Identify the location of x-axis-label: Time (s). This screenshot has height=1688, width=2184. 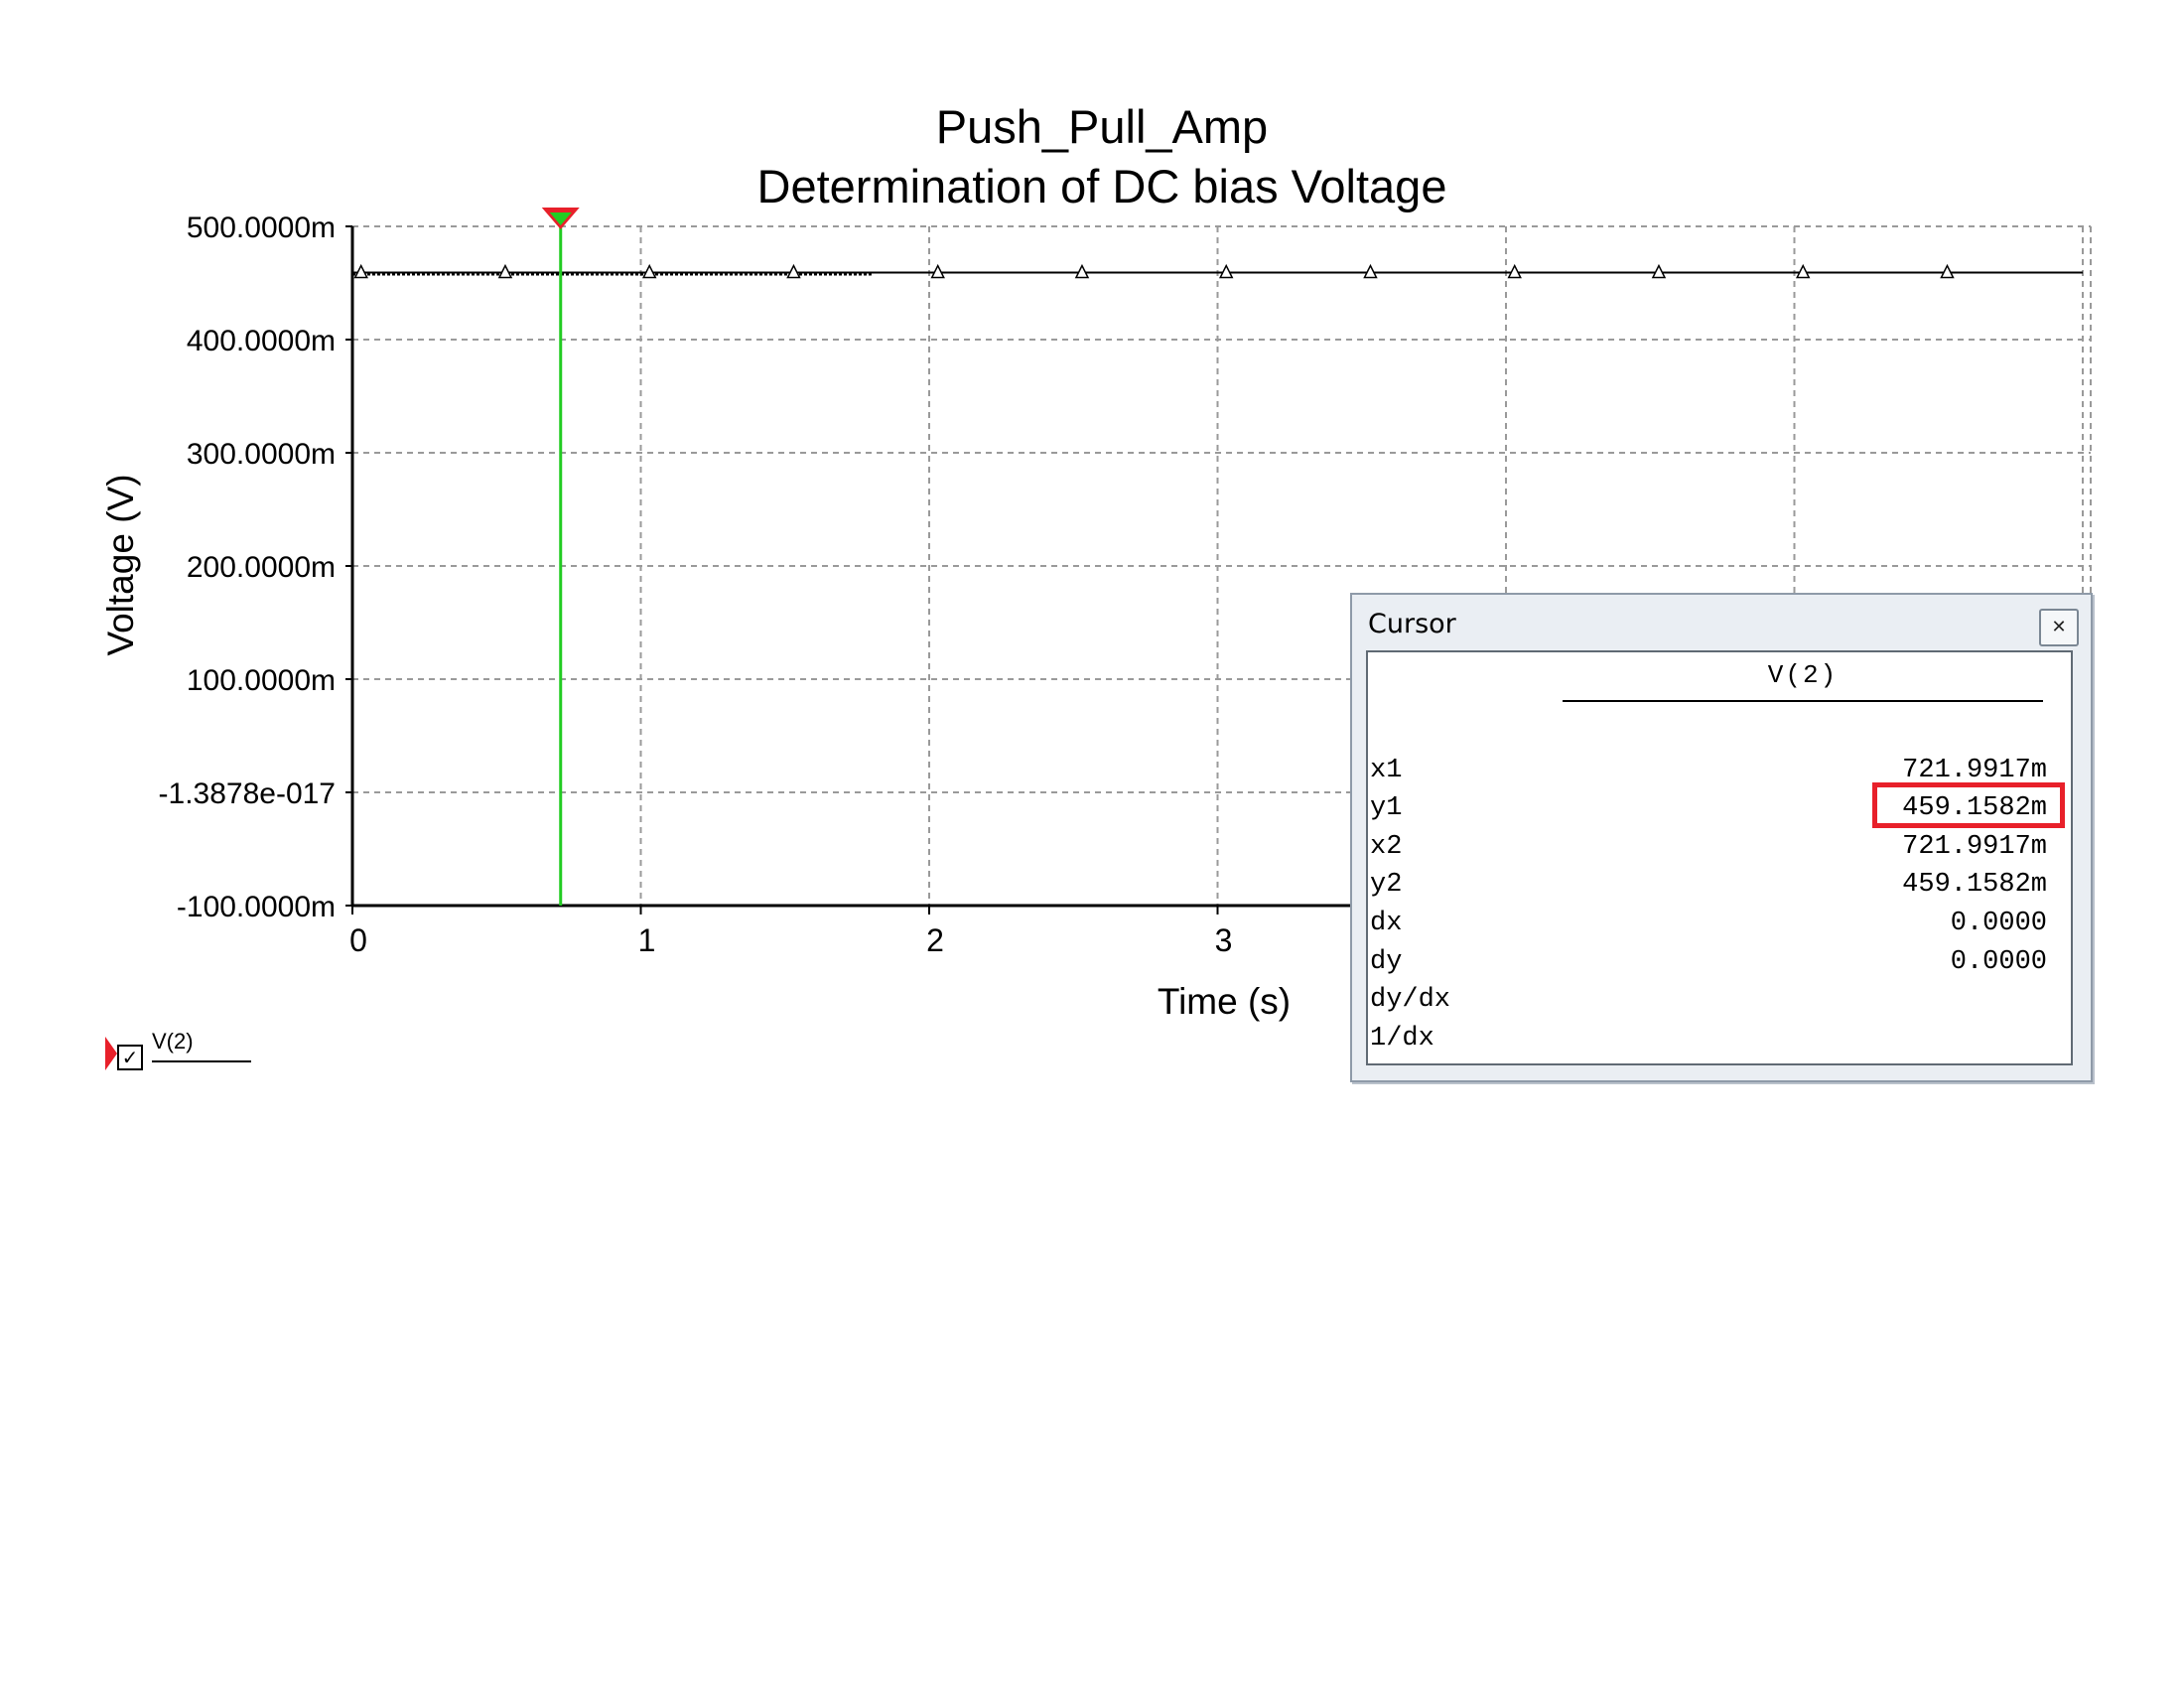
(1224, 1001).